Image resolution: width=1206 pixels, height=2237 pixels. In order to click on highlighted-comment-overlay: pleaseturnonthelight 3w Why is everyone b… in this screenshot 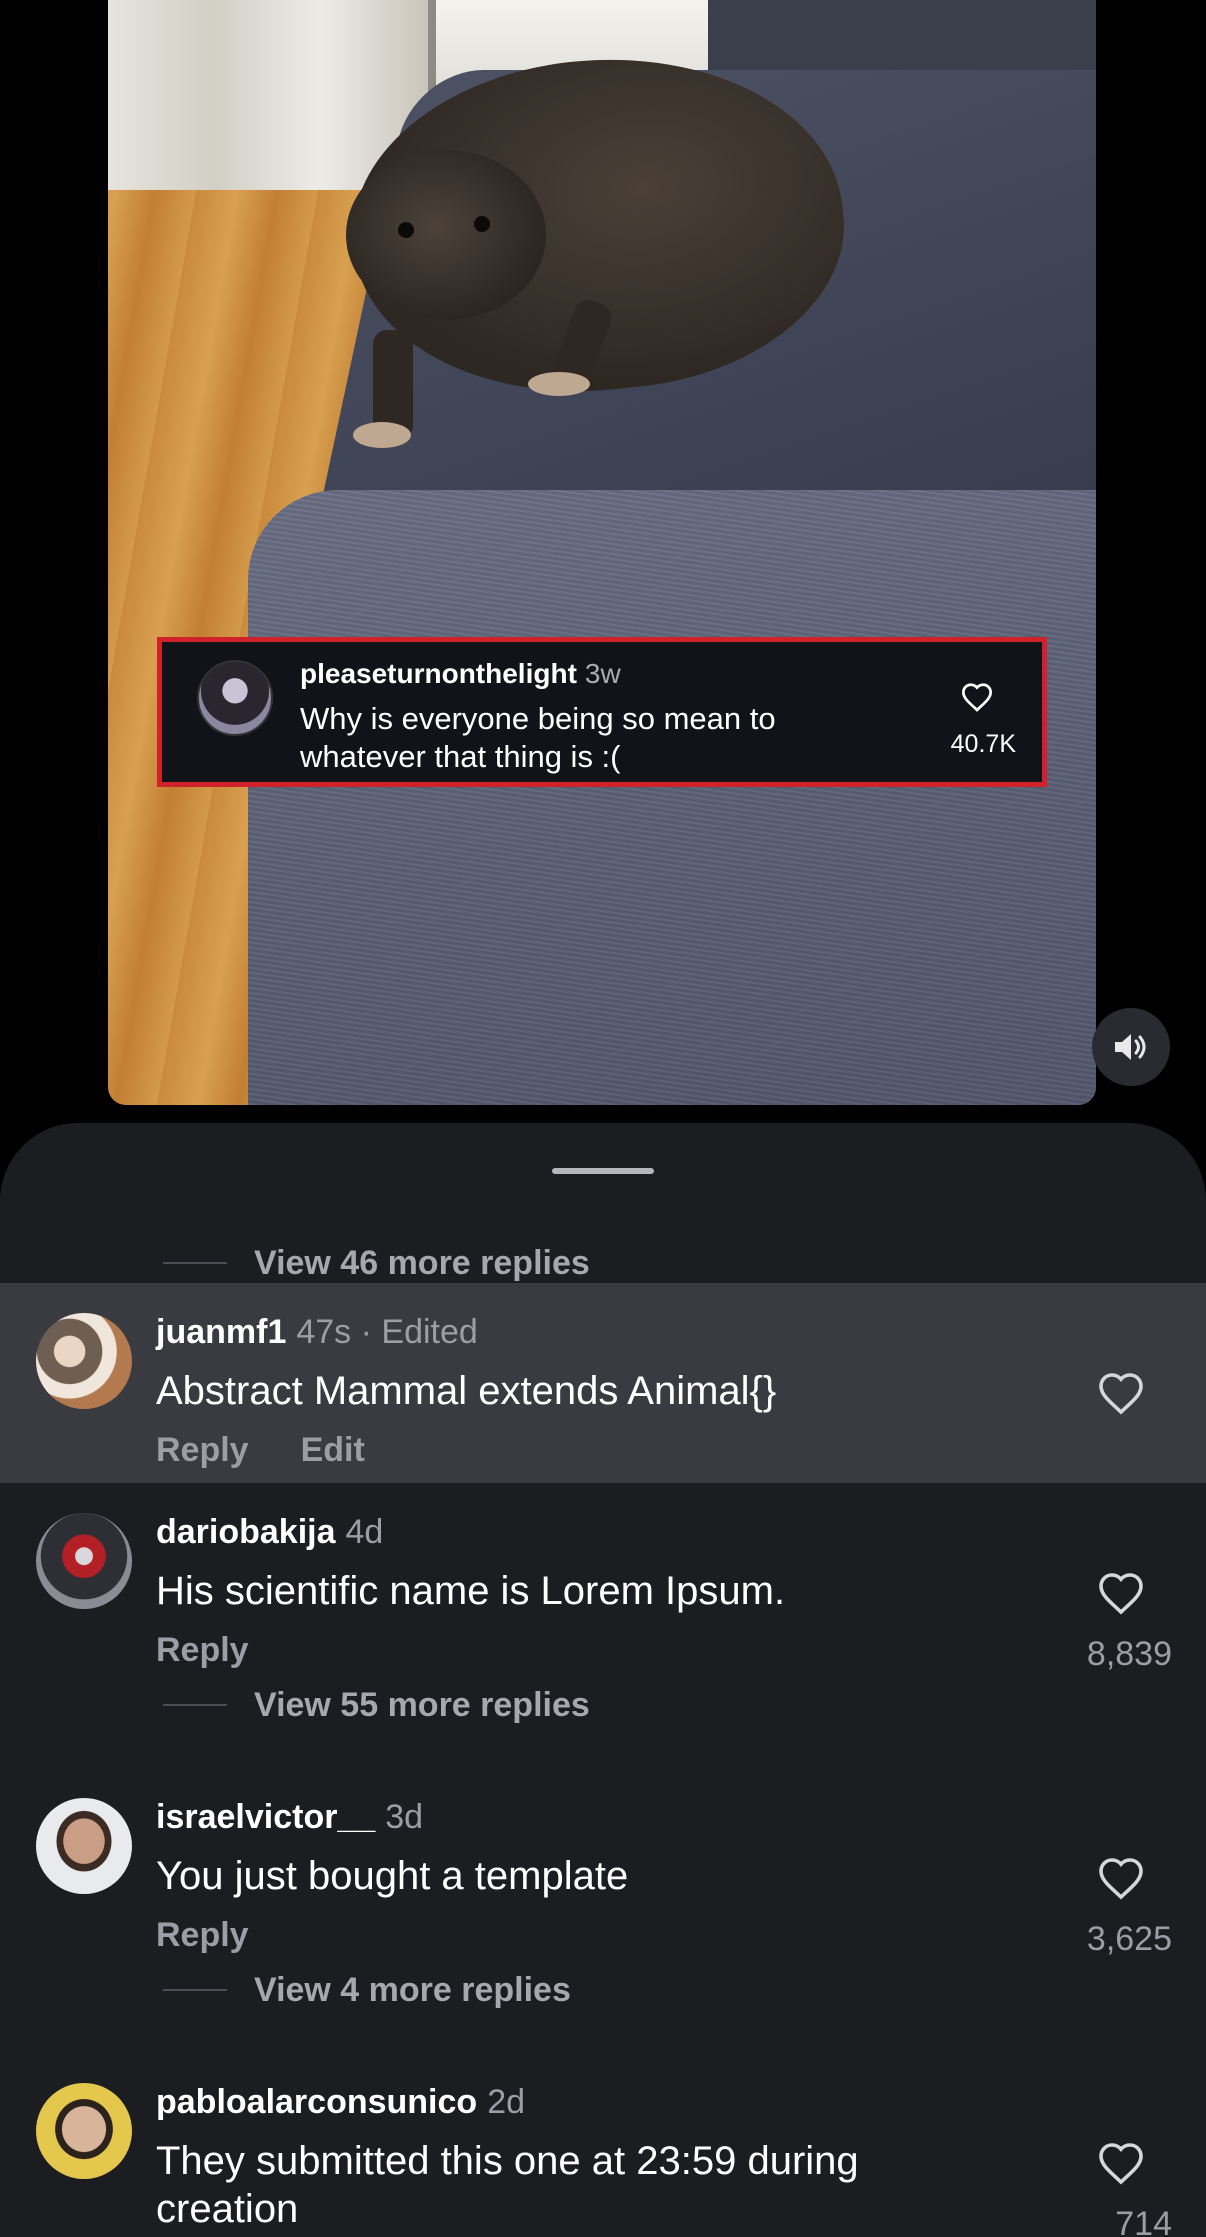, I will do `click(602, 712)`.